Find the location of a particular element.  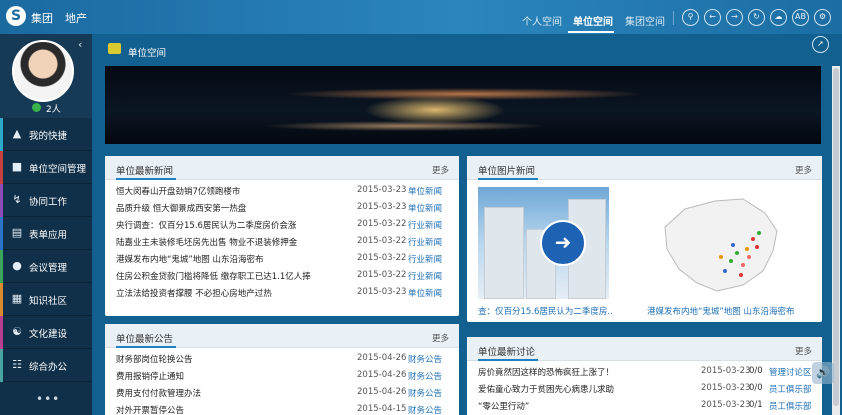

compass-icon: ➚ is located at coordinates (820, 44).